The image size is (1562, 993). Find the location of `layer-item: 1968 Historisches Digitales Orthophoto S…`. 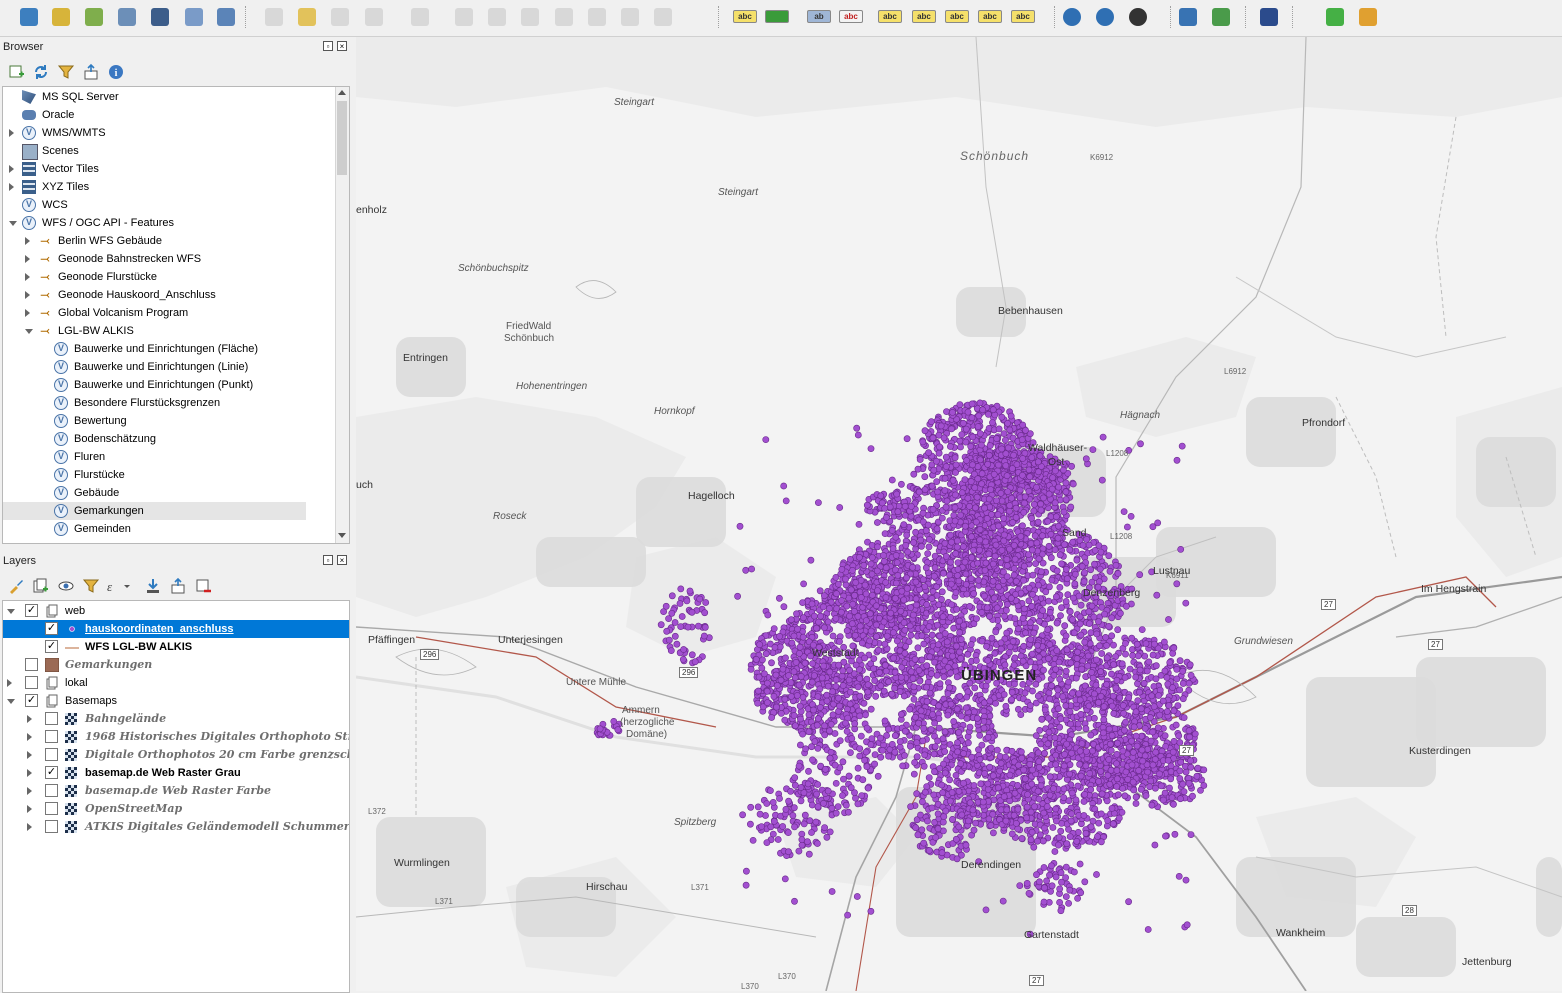

layer-item: 1968 Historisches Digitales Orthophoto S… is located at coordinates (176, 737).